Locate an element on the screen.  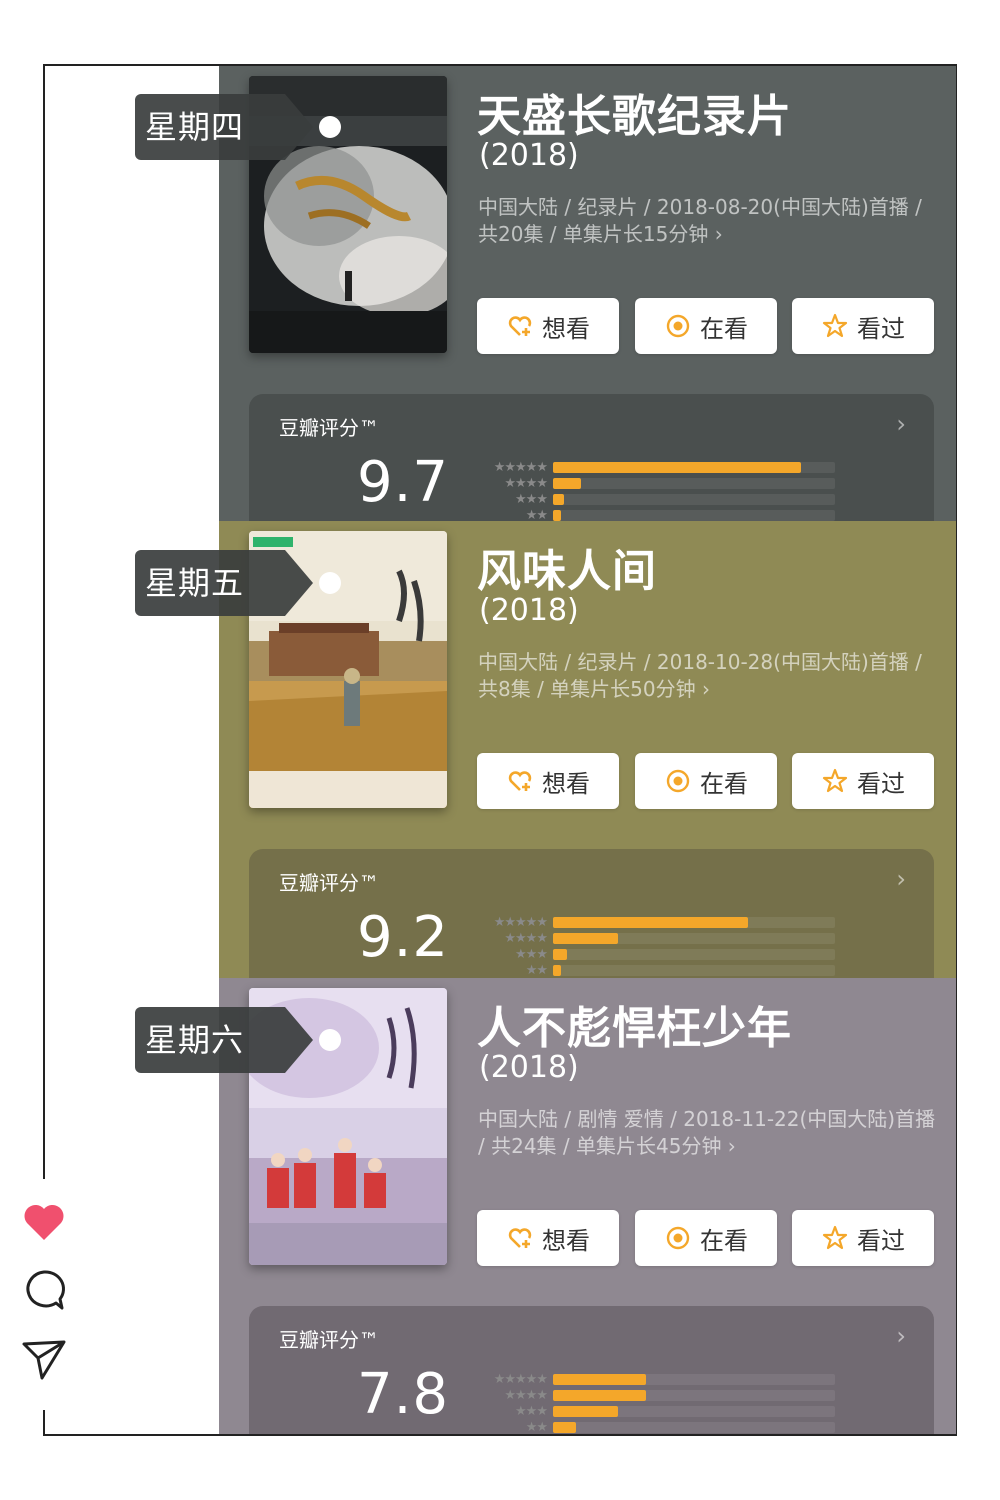
rating-score: 9.7 is located at coordinates (403, 482).